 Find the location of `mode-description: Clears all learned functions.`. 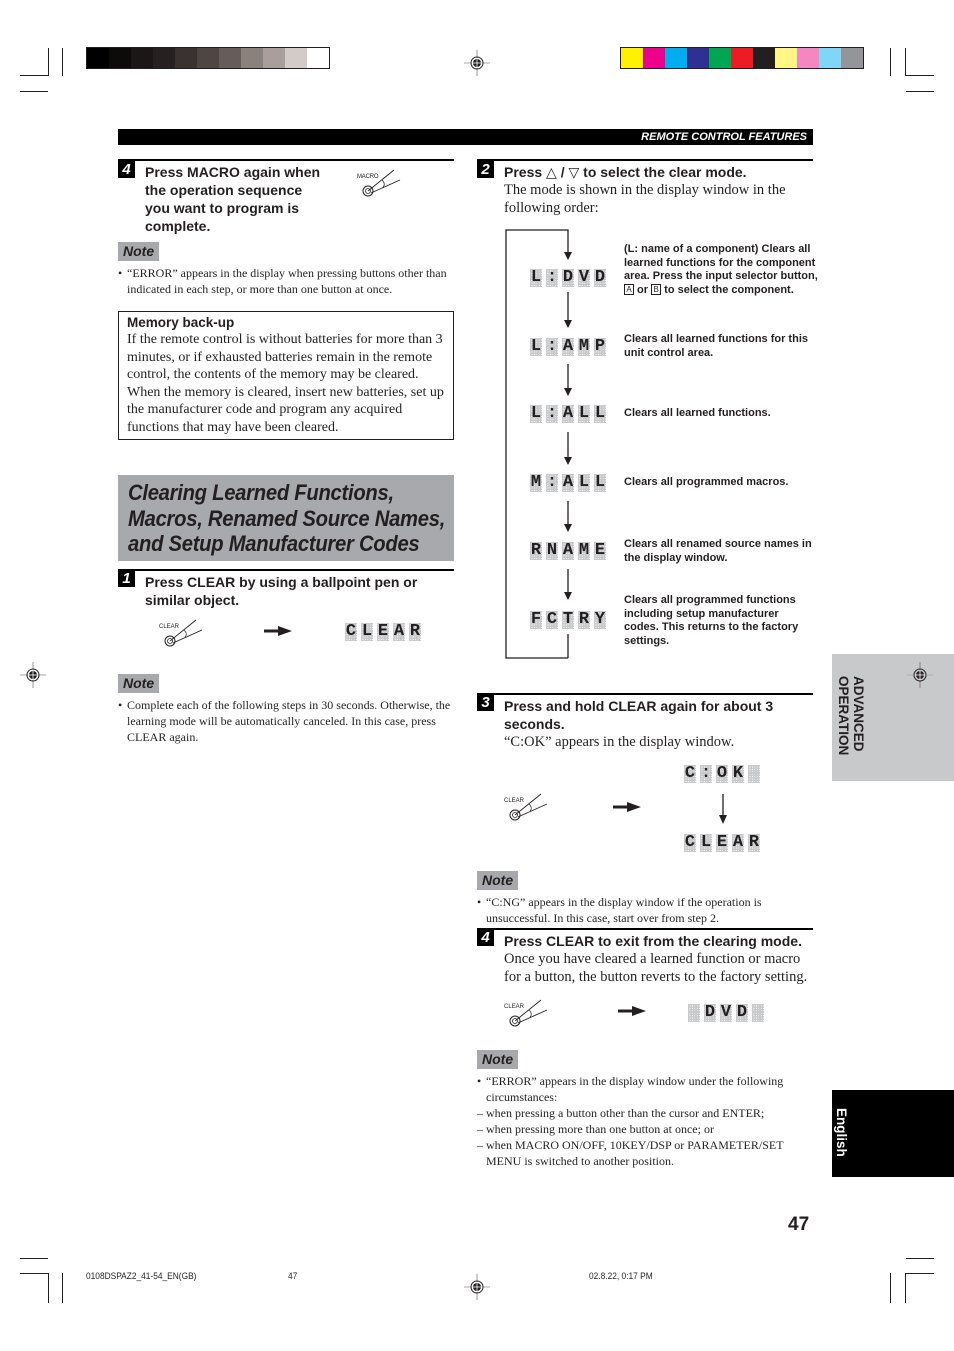

mode-description: Clears all learned functions. is located at coordinates (697, 413).